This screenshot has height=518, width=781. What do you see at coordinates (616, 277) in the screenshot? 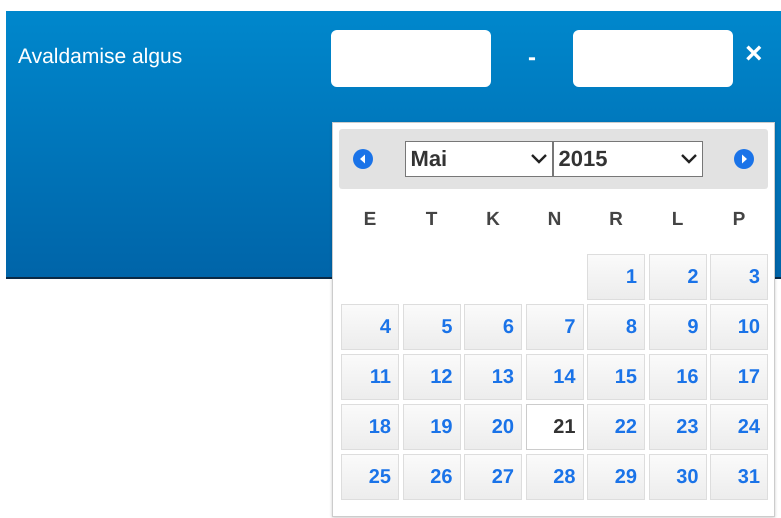
I see `day-cell: 1` at bounding box center [616, 277].